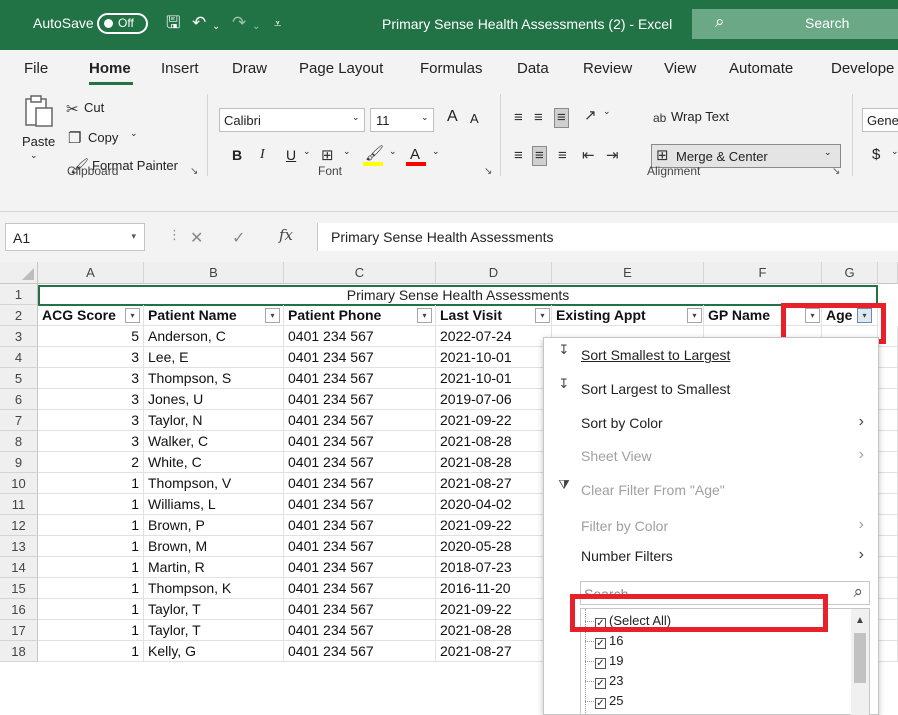  What do you see at coordinates (393, 151) in the screenshot?
I see `fill-color-dropdown-icon: ⌄` at bounding box center [393, 151].